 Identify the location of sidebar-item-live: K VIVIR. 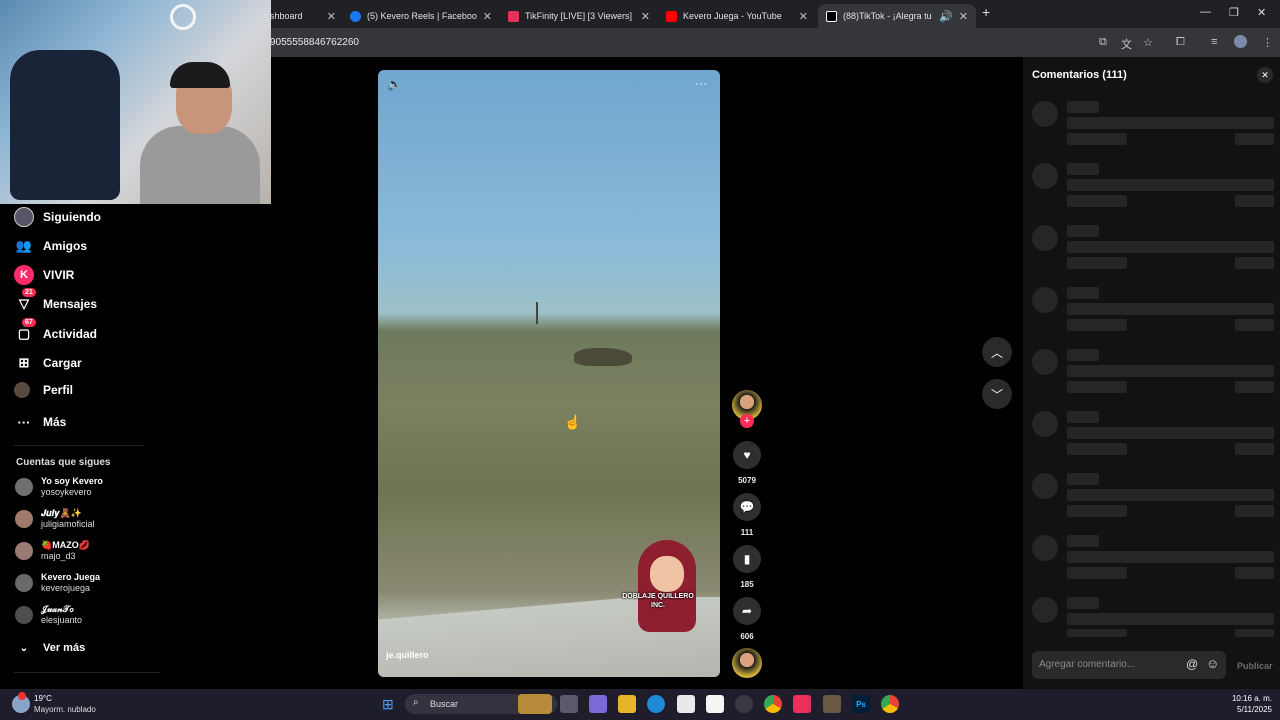
(44, 275).